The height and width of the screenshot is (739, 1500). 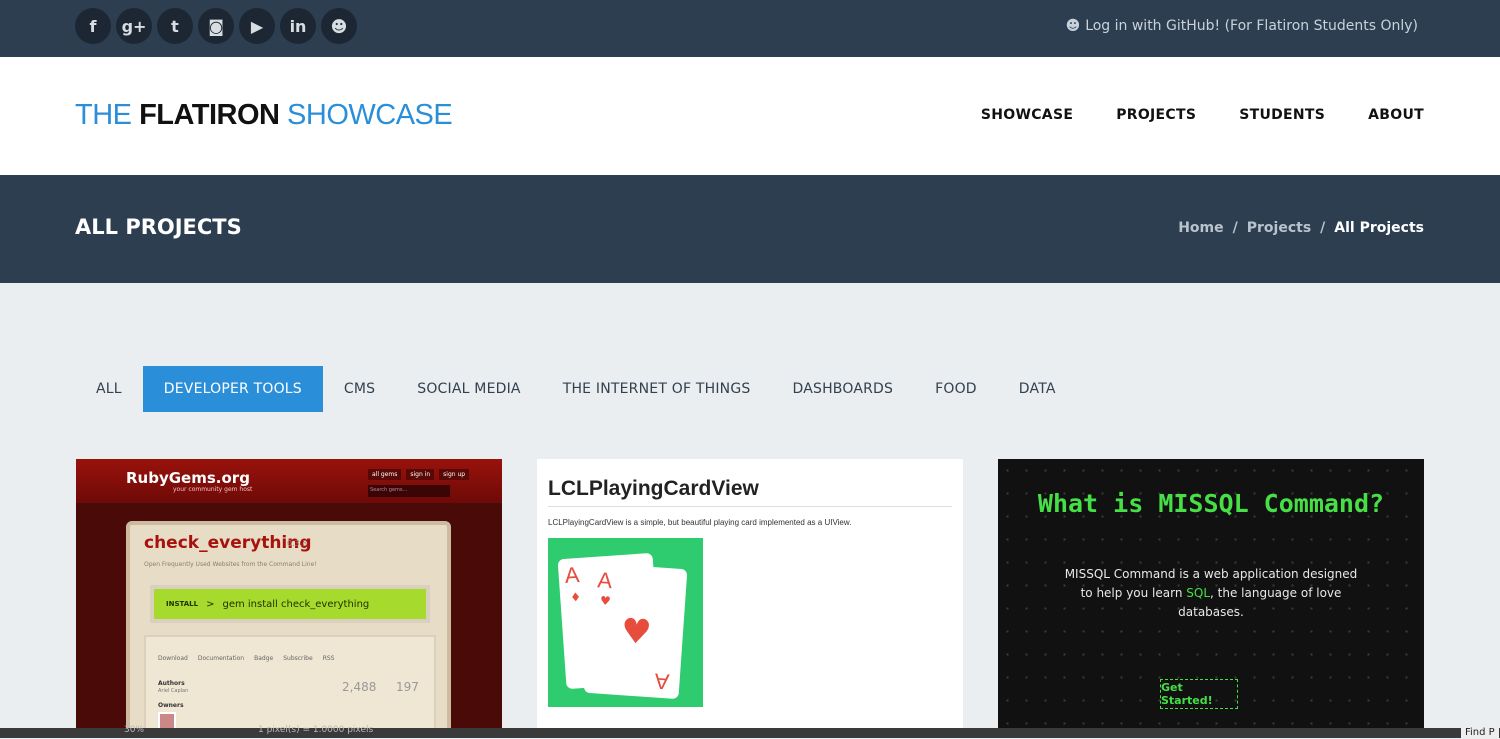 I want to click on heart-icon: ♥, so click(x=636, y=632).